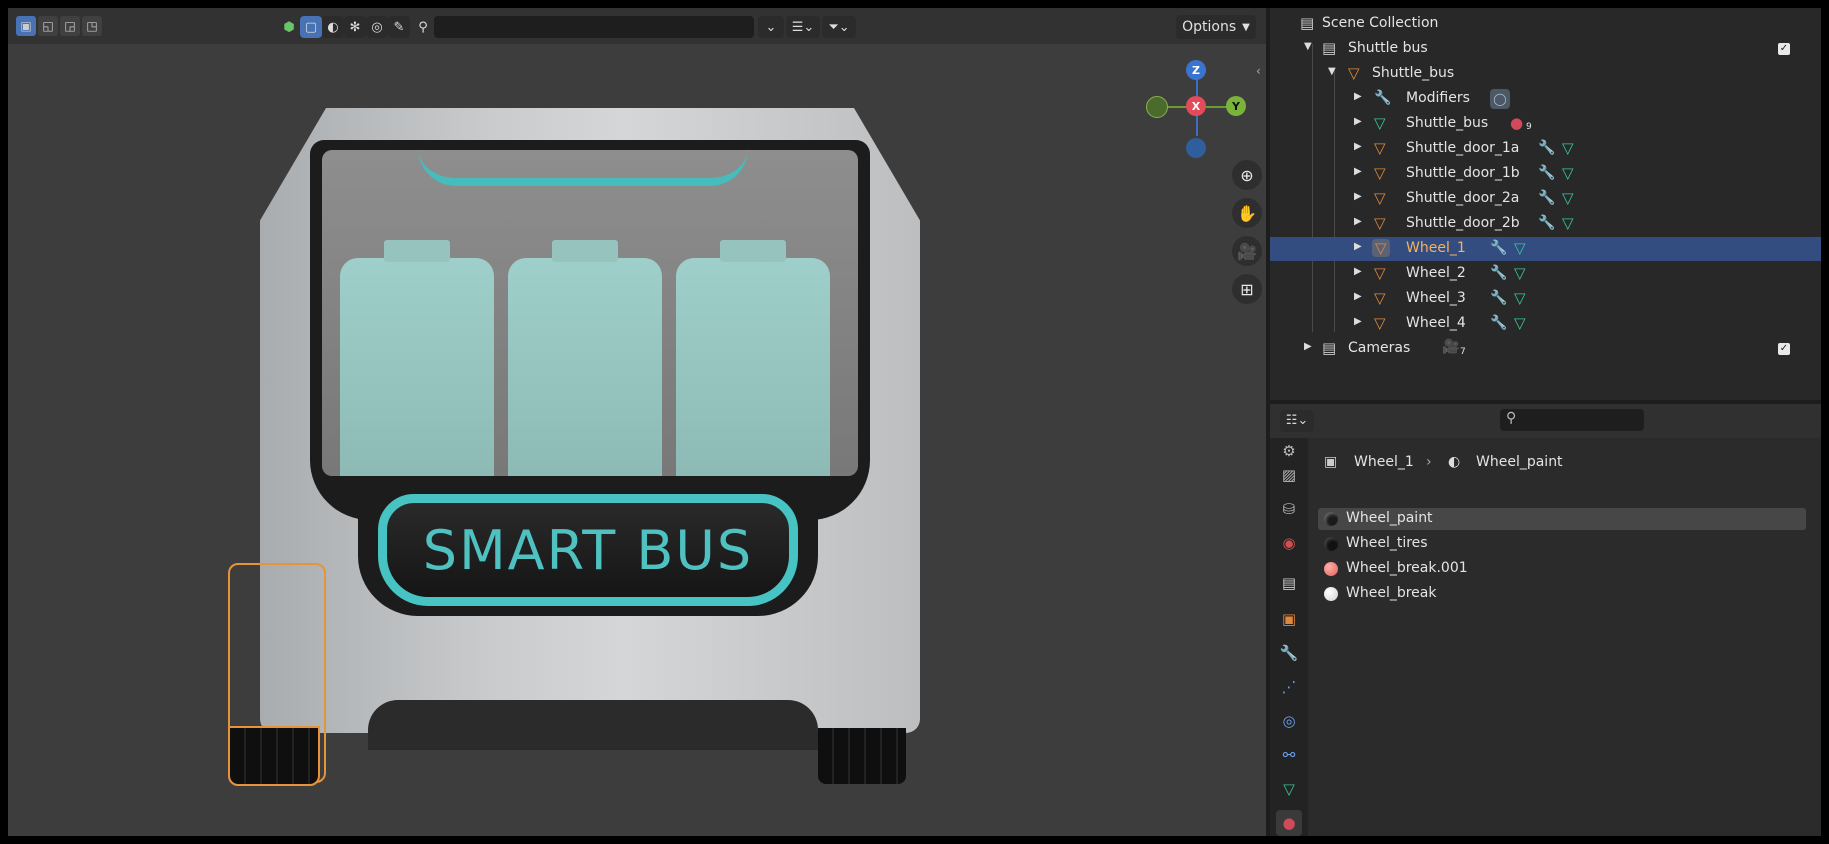 The image size is (1829, 844). What do you see at coordinates (26, 26) in the screenshot?
I see `select-new-icon: ▣` at bounding box center [26, 26].